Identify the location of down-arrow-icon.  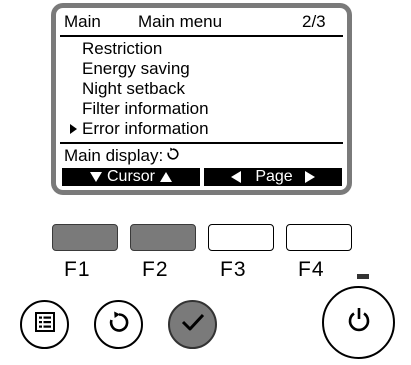
(95, 177).